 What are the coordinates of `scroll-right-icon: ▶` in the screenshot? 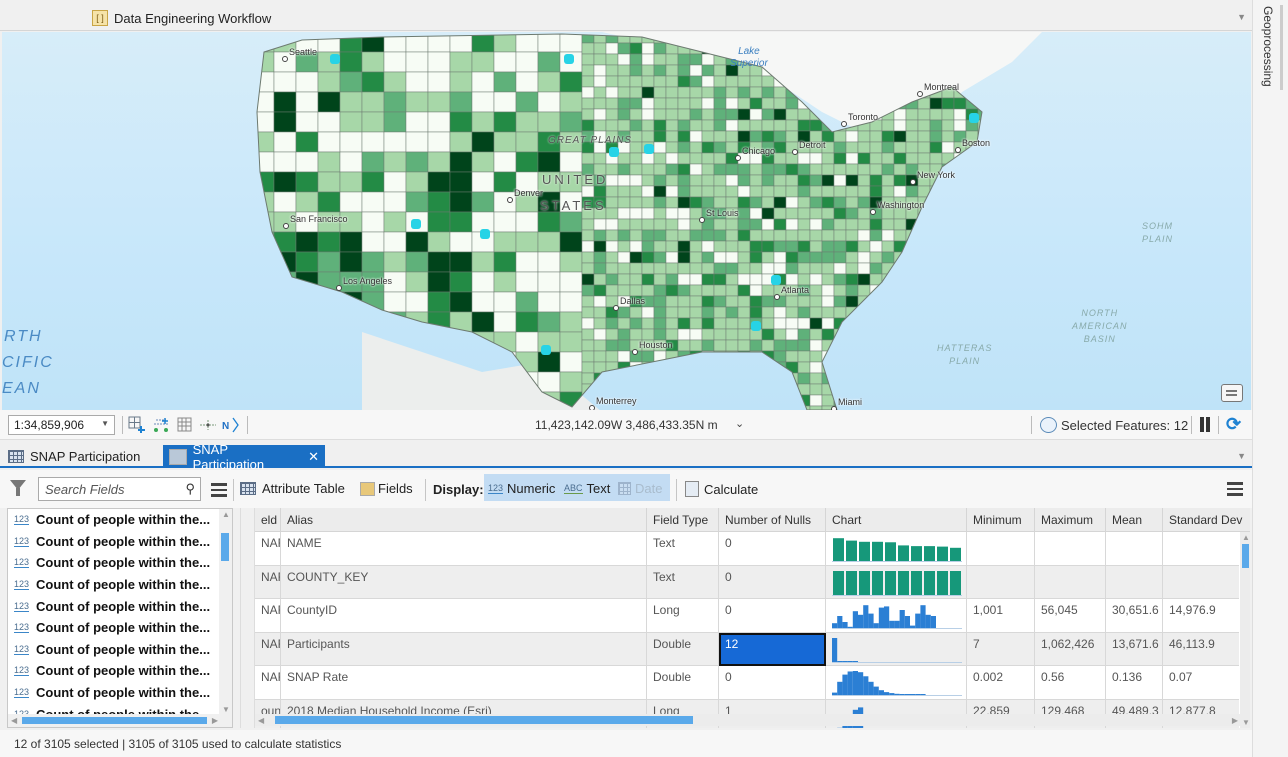 It's located at (215, 720).